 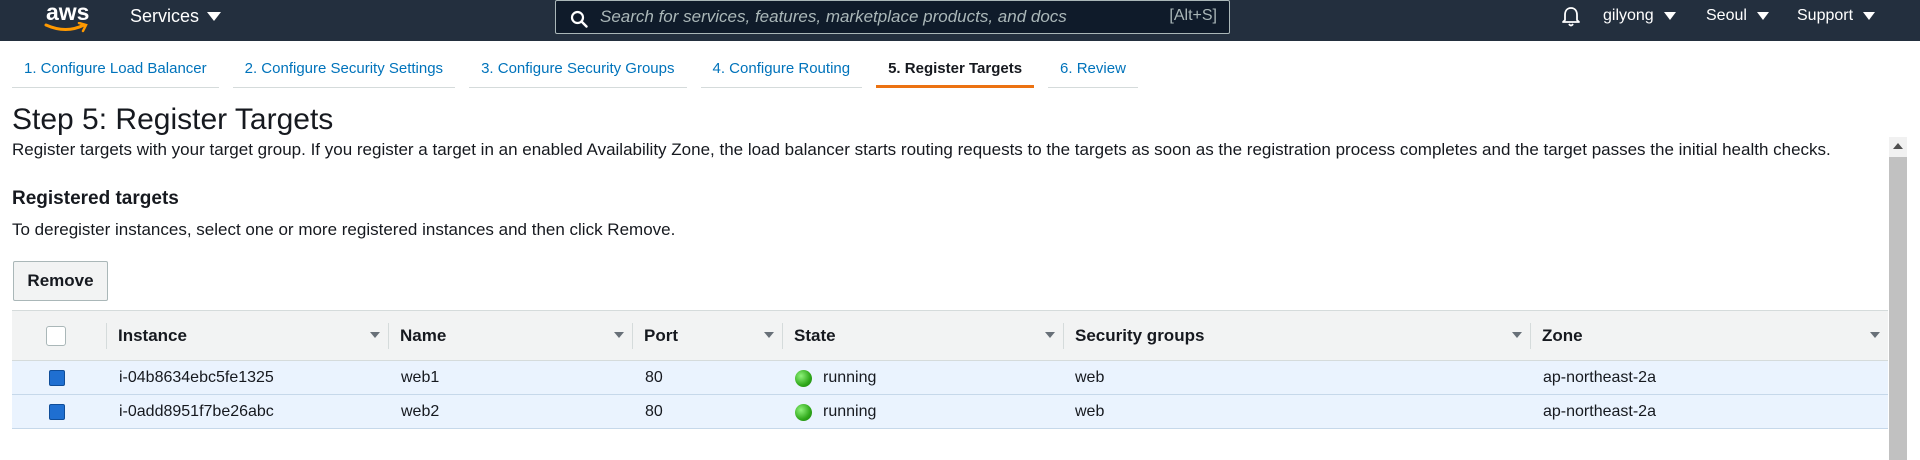 I want to click on column-header-label: Instance, so click(x=152, y=335).